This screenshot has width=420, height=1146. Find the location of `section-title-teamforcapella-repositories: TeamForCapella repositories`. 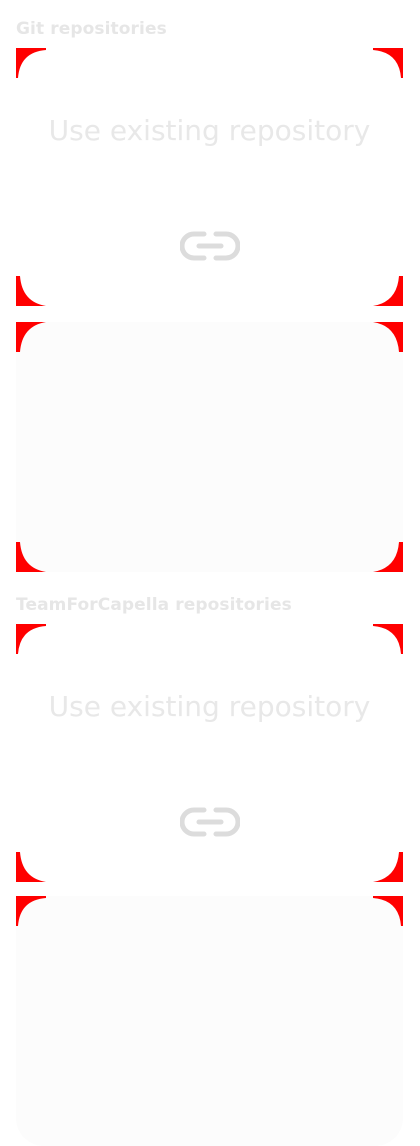

section-title-teamforcapella-repositories: TeamForCapella repositories is located at coordinates (154, 605).